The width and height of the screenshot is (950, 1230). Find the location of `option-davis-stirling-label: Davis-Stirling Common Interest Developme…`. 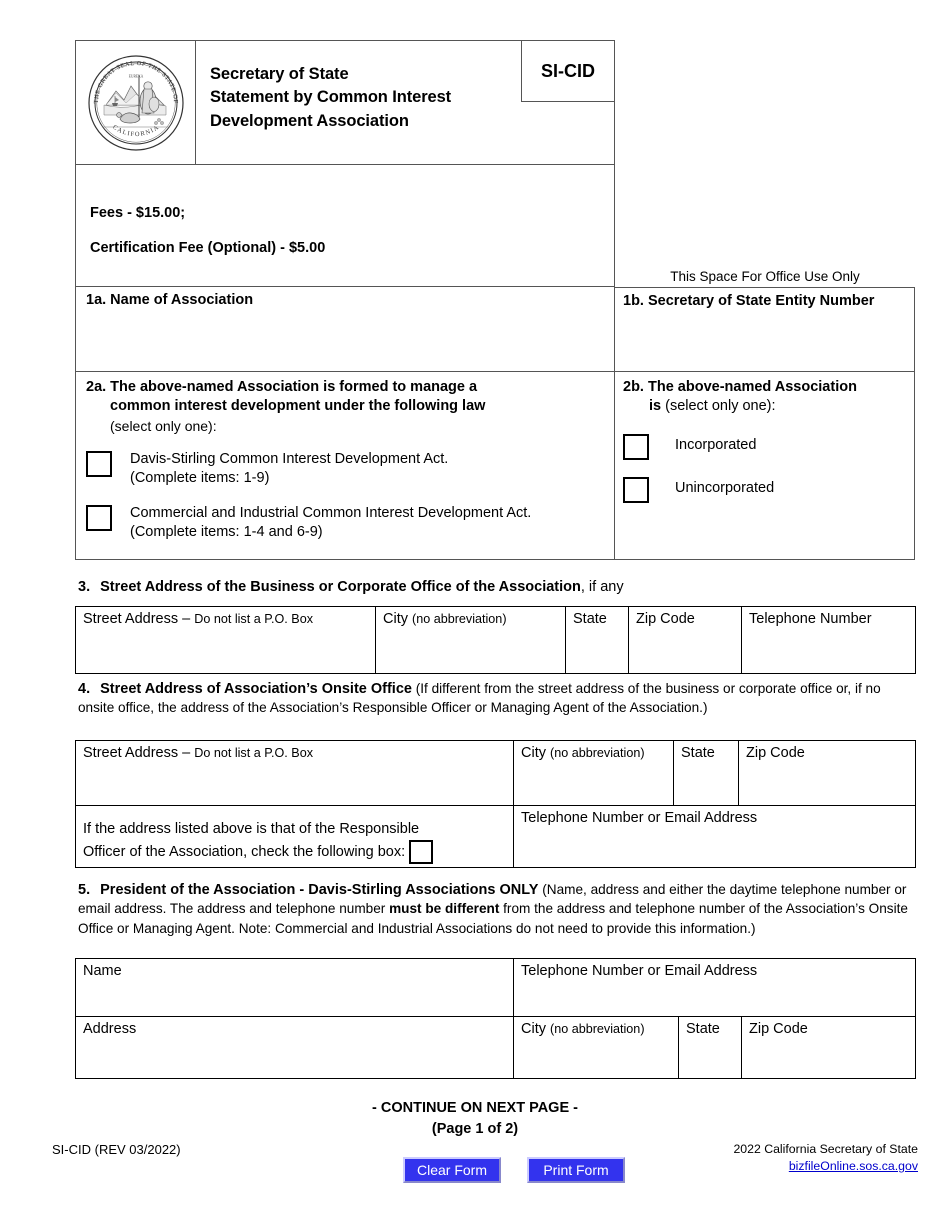

option-davis-stirling-label: Davis-Stirling Common Interest Developme… is located at coordinates (289, 469).